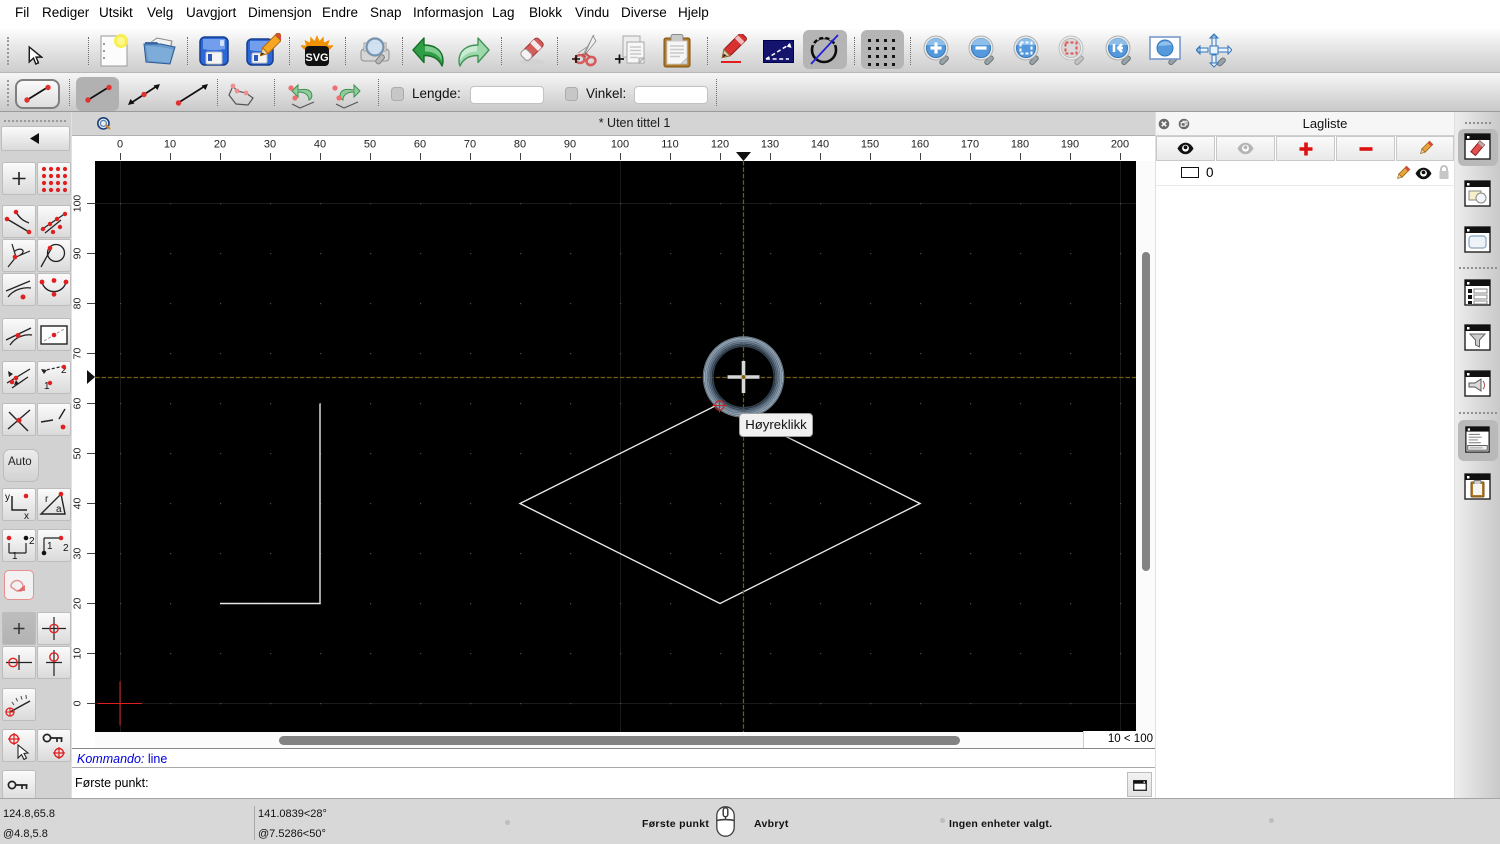  Describe the element at coordinates (316, 58) in the screenshot. I see `svg-text: SVG` at that location.